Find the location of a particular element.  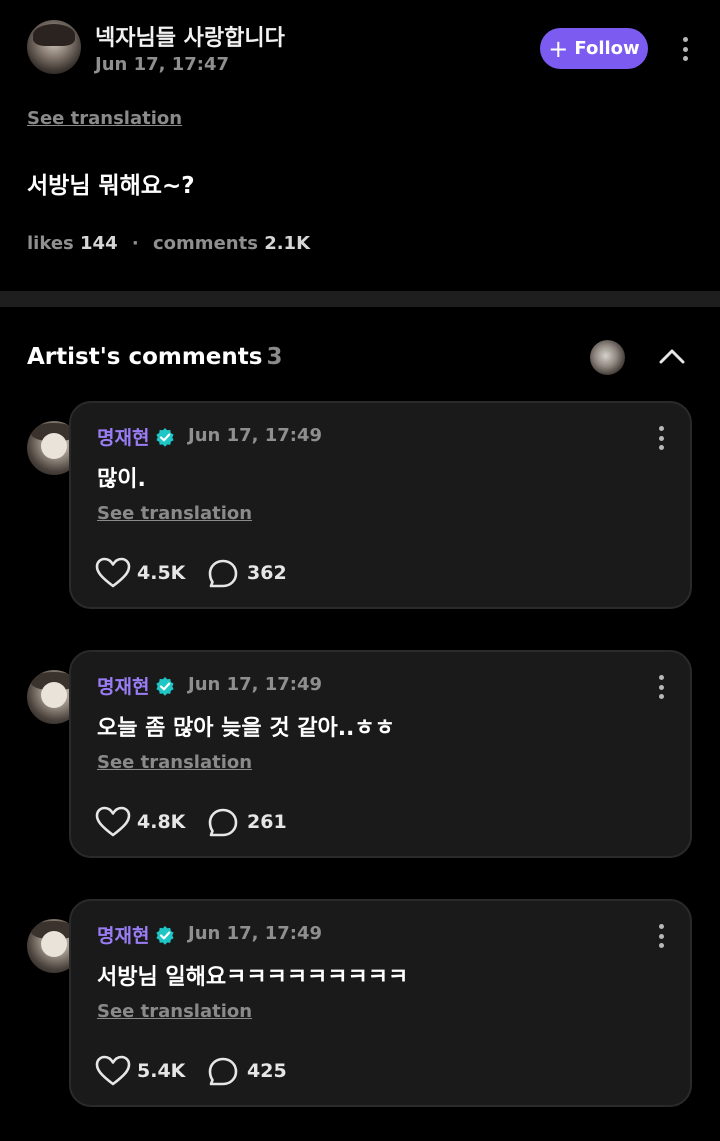

post-more-icon is located at coordinates (685, 49).